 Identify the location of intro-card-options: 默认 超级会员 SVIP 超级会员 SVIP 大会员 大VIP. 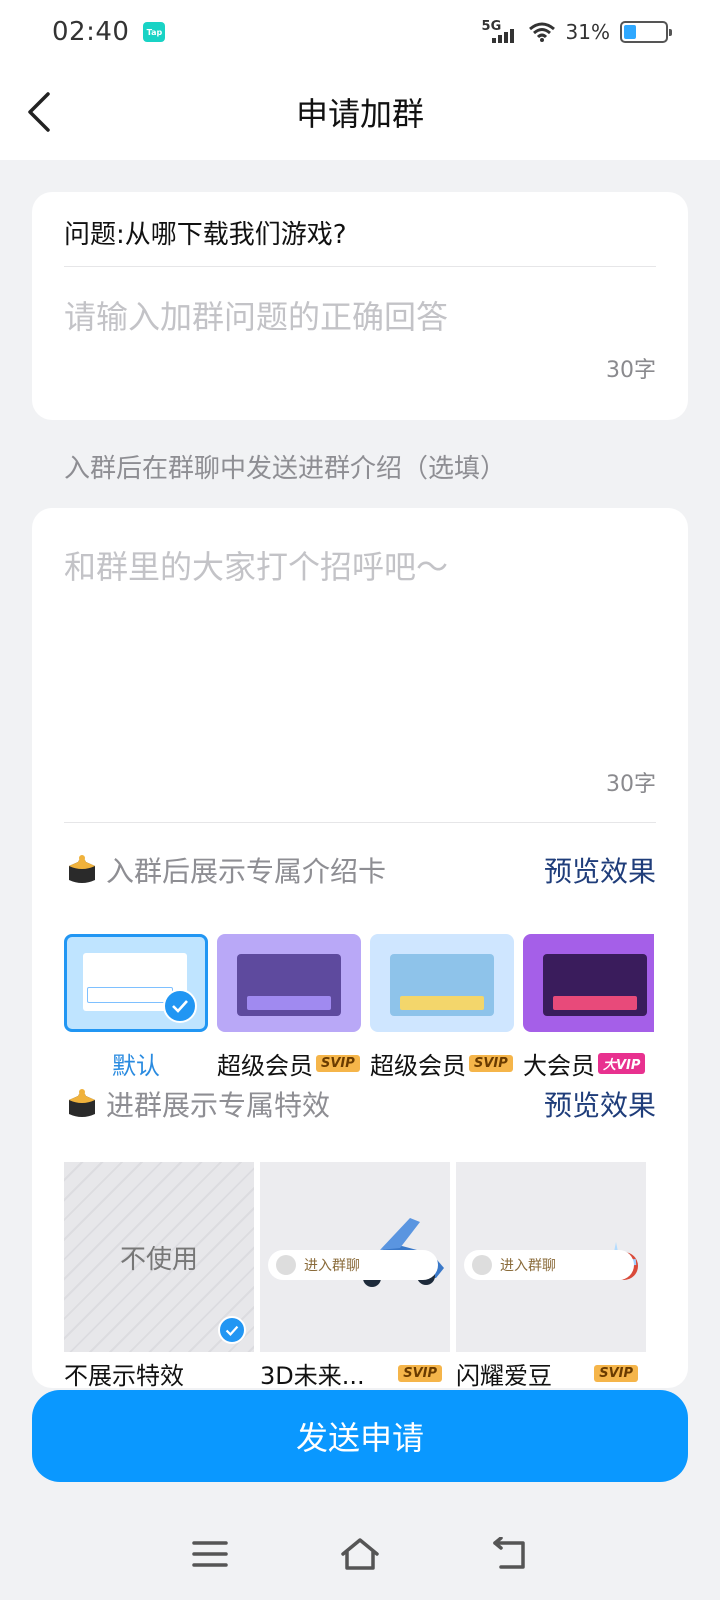
(359, 1009).